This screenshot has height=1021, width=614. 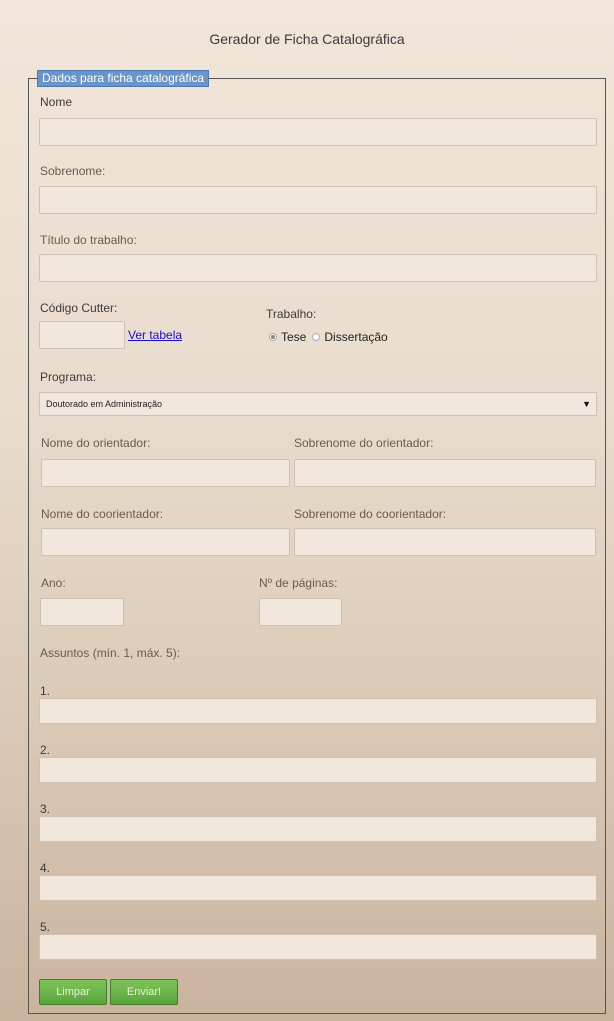 I want to click on dissertacao-radio-label: Dissertação, so click(x=356, y=337).